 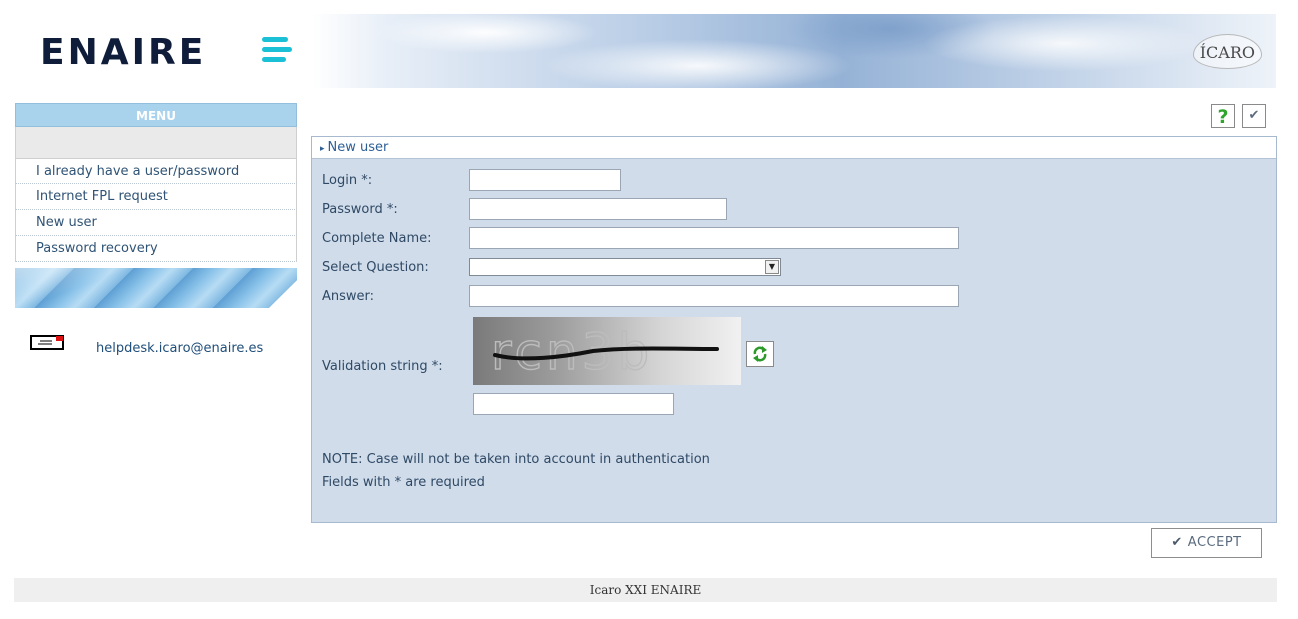 What do you see at coordinates (377, 238) in the screenshot?
I see `complete-name-label: Complete Name:` at bounding box center [377, 238].